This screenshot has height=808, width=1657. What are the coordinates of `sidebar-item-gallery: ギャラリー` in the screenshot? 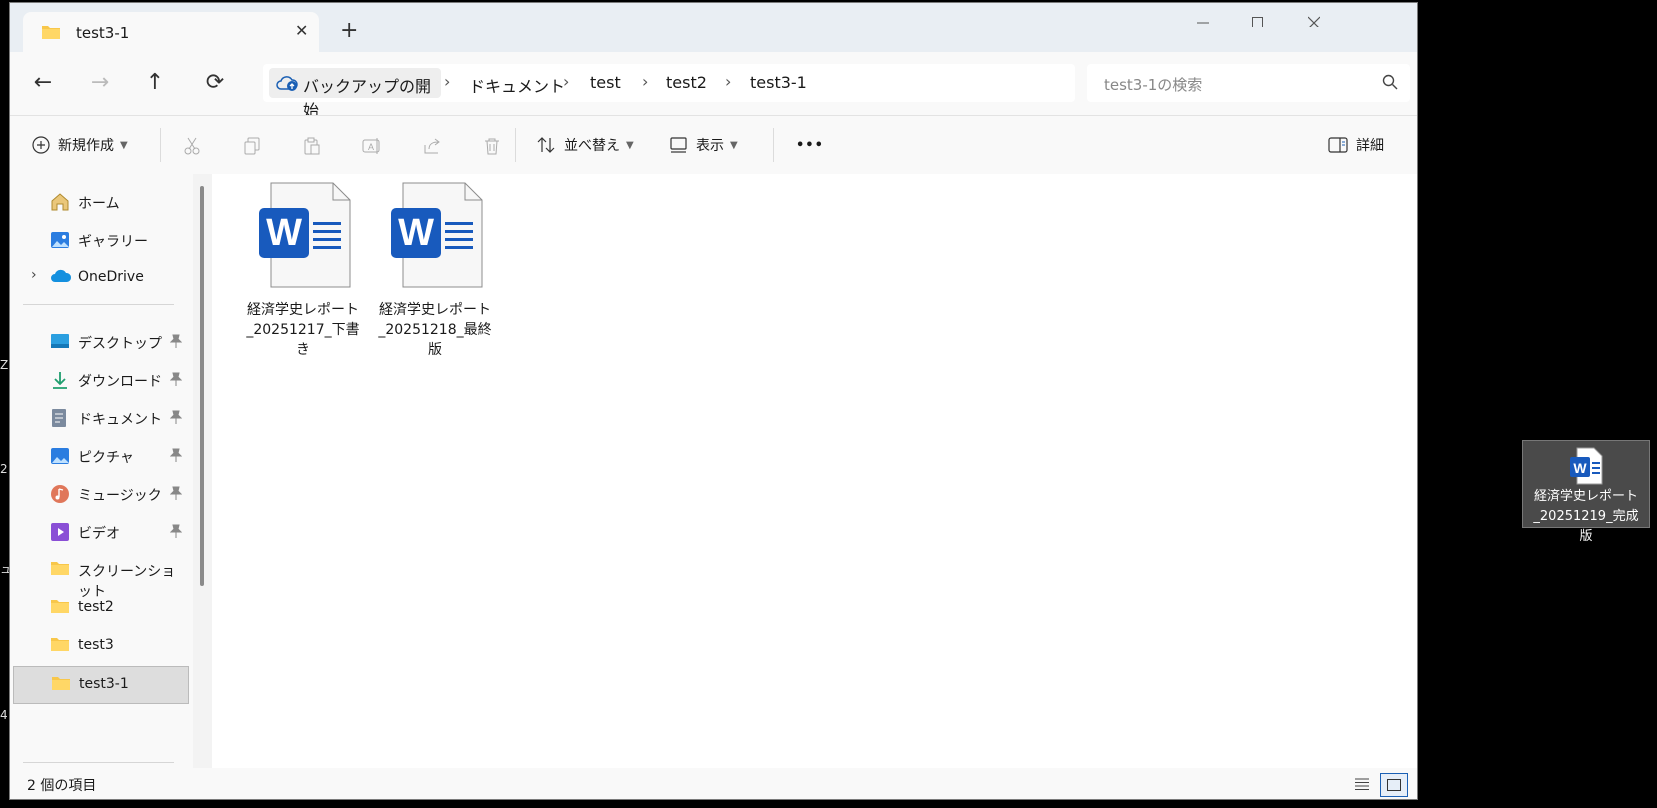 It's located at (100, 240).